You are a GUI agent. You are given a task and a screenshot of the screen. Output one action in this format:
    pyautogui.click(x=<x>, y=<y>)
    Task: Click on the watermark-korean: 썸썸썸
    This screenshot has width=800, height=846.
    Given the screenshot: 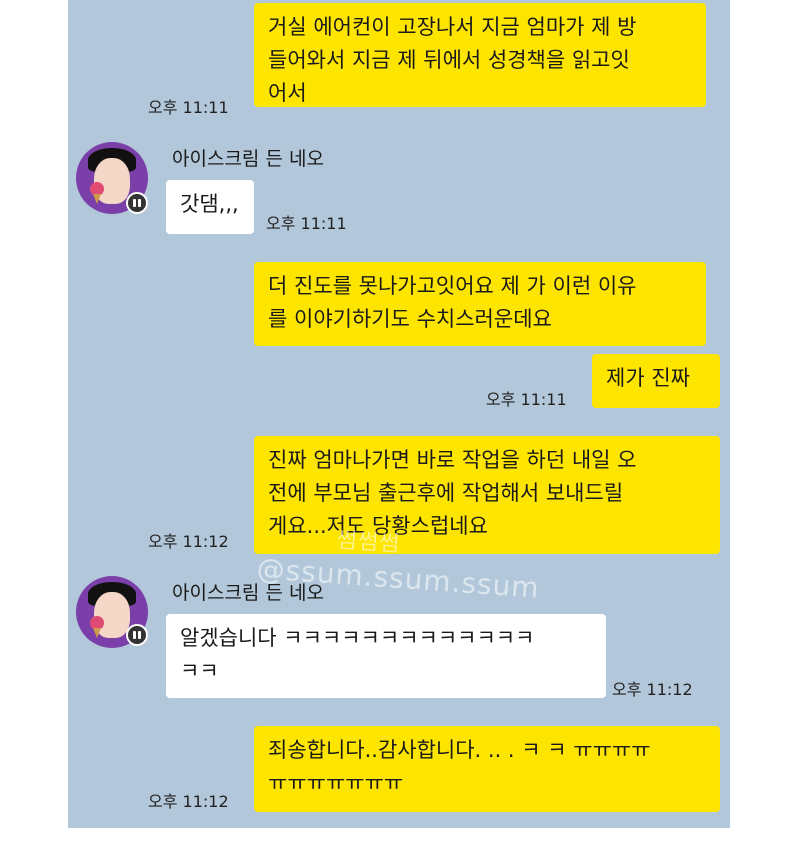 What is the action you would take?
    pyautogui.click(x=368, y=542)
    